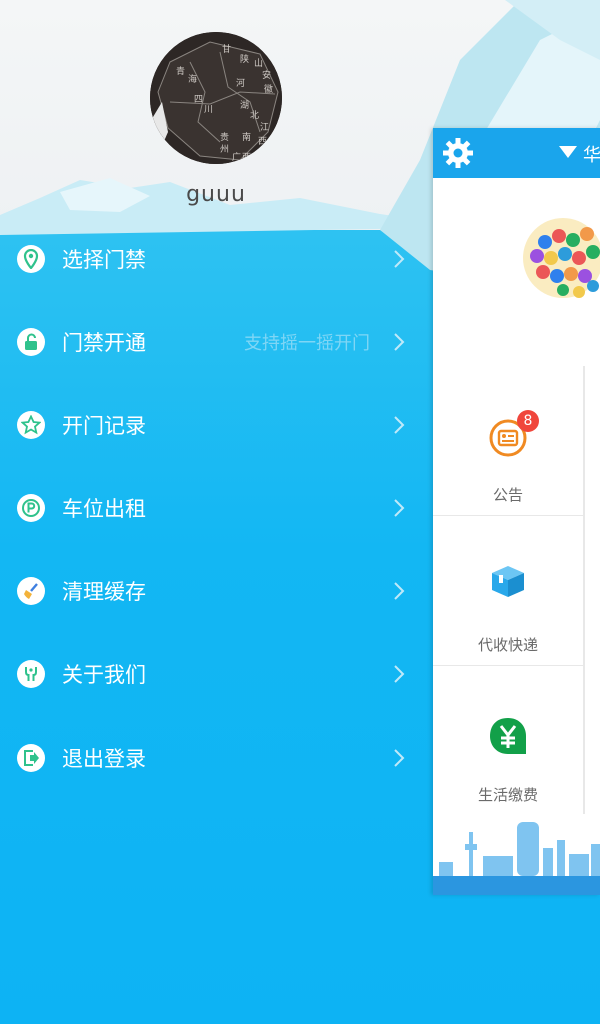 Image resolution: width=600 pixels, height=1024 pixels. I want to click on menu-item-about-us: 关于我们, so click(210, 674).